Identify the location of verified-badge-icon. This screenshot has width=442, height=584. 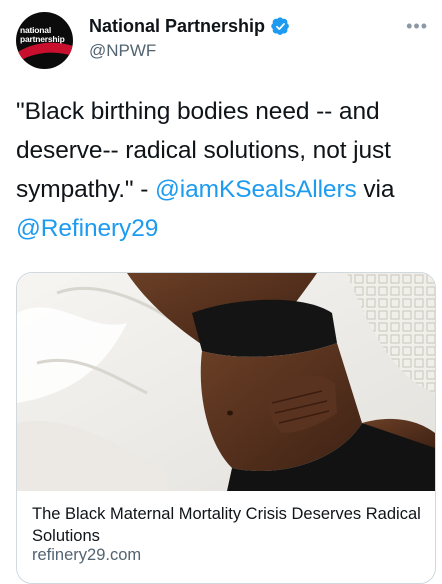
(280, 26).